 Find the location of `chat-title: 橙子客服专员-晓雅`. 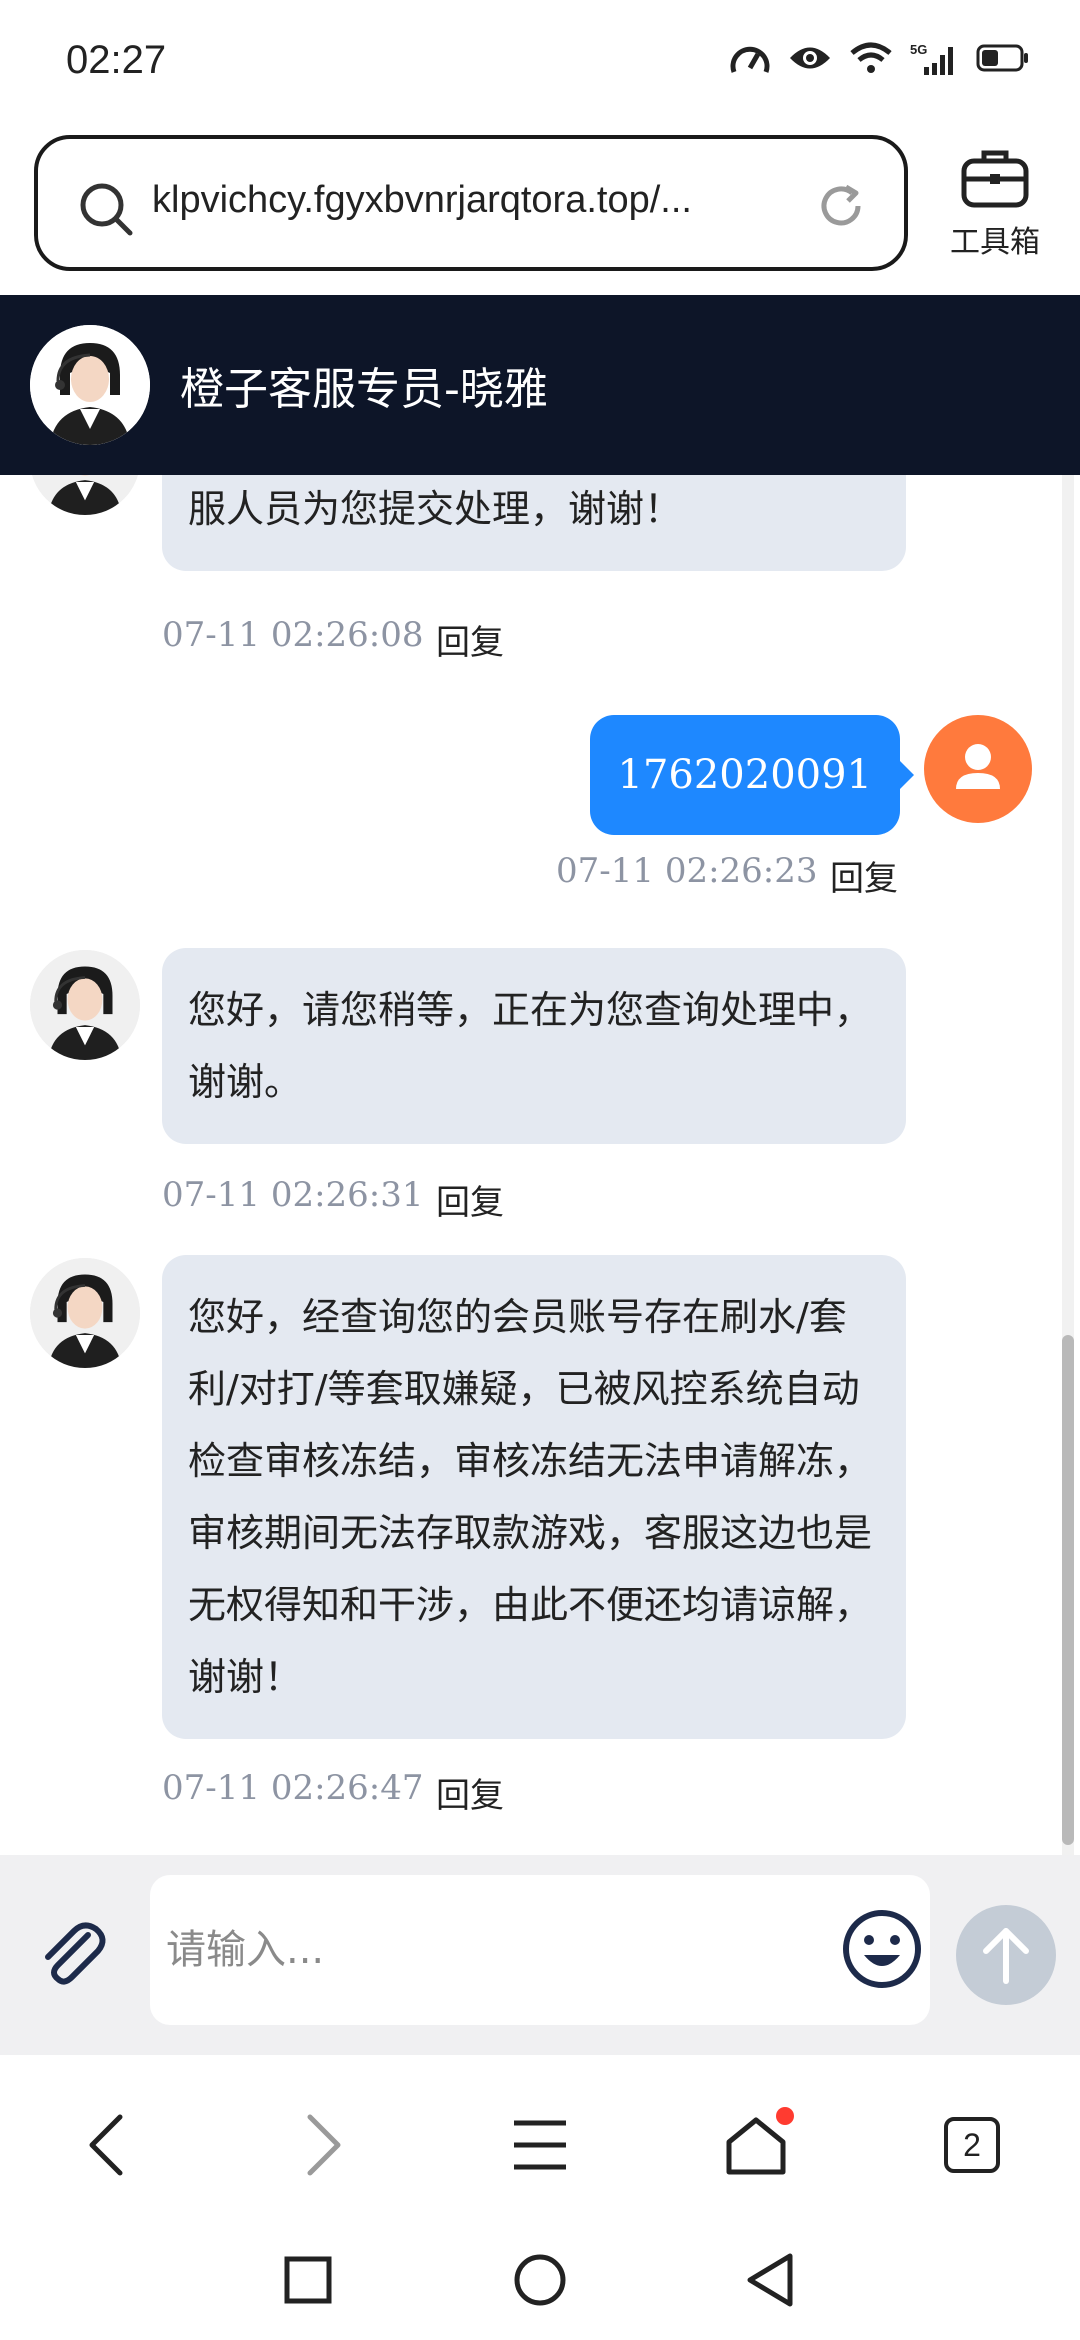

chat-title: 橙子客服专员-晓雅 is located at coordinates (364, 389).